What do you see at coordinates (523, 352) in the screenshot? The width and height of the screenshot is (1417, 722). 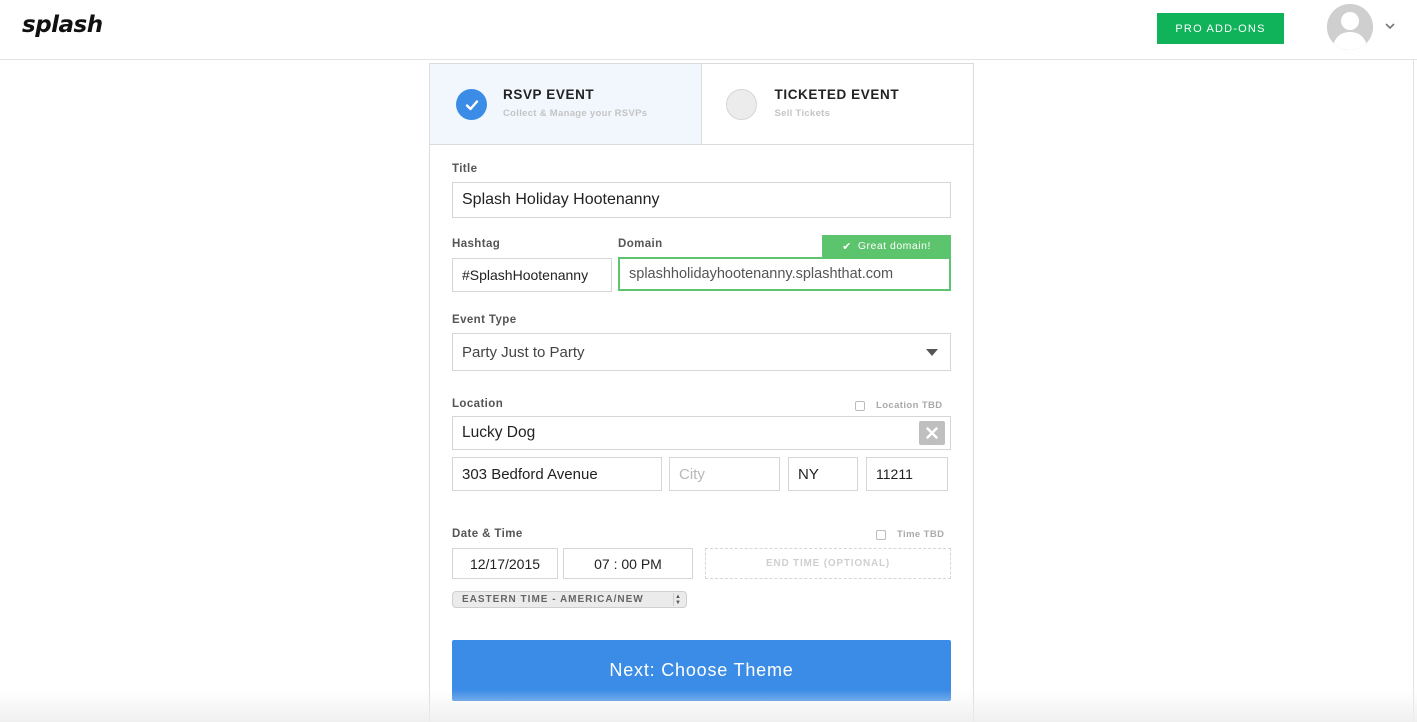 I see `event-type-value: Party Just to Party` at bounding box center [523, 352].